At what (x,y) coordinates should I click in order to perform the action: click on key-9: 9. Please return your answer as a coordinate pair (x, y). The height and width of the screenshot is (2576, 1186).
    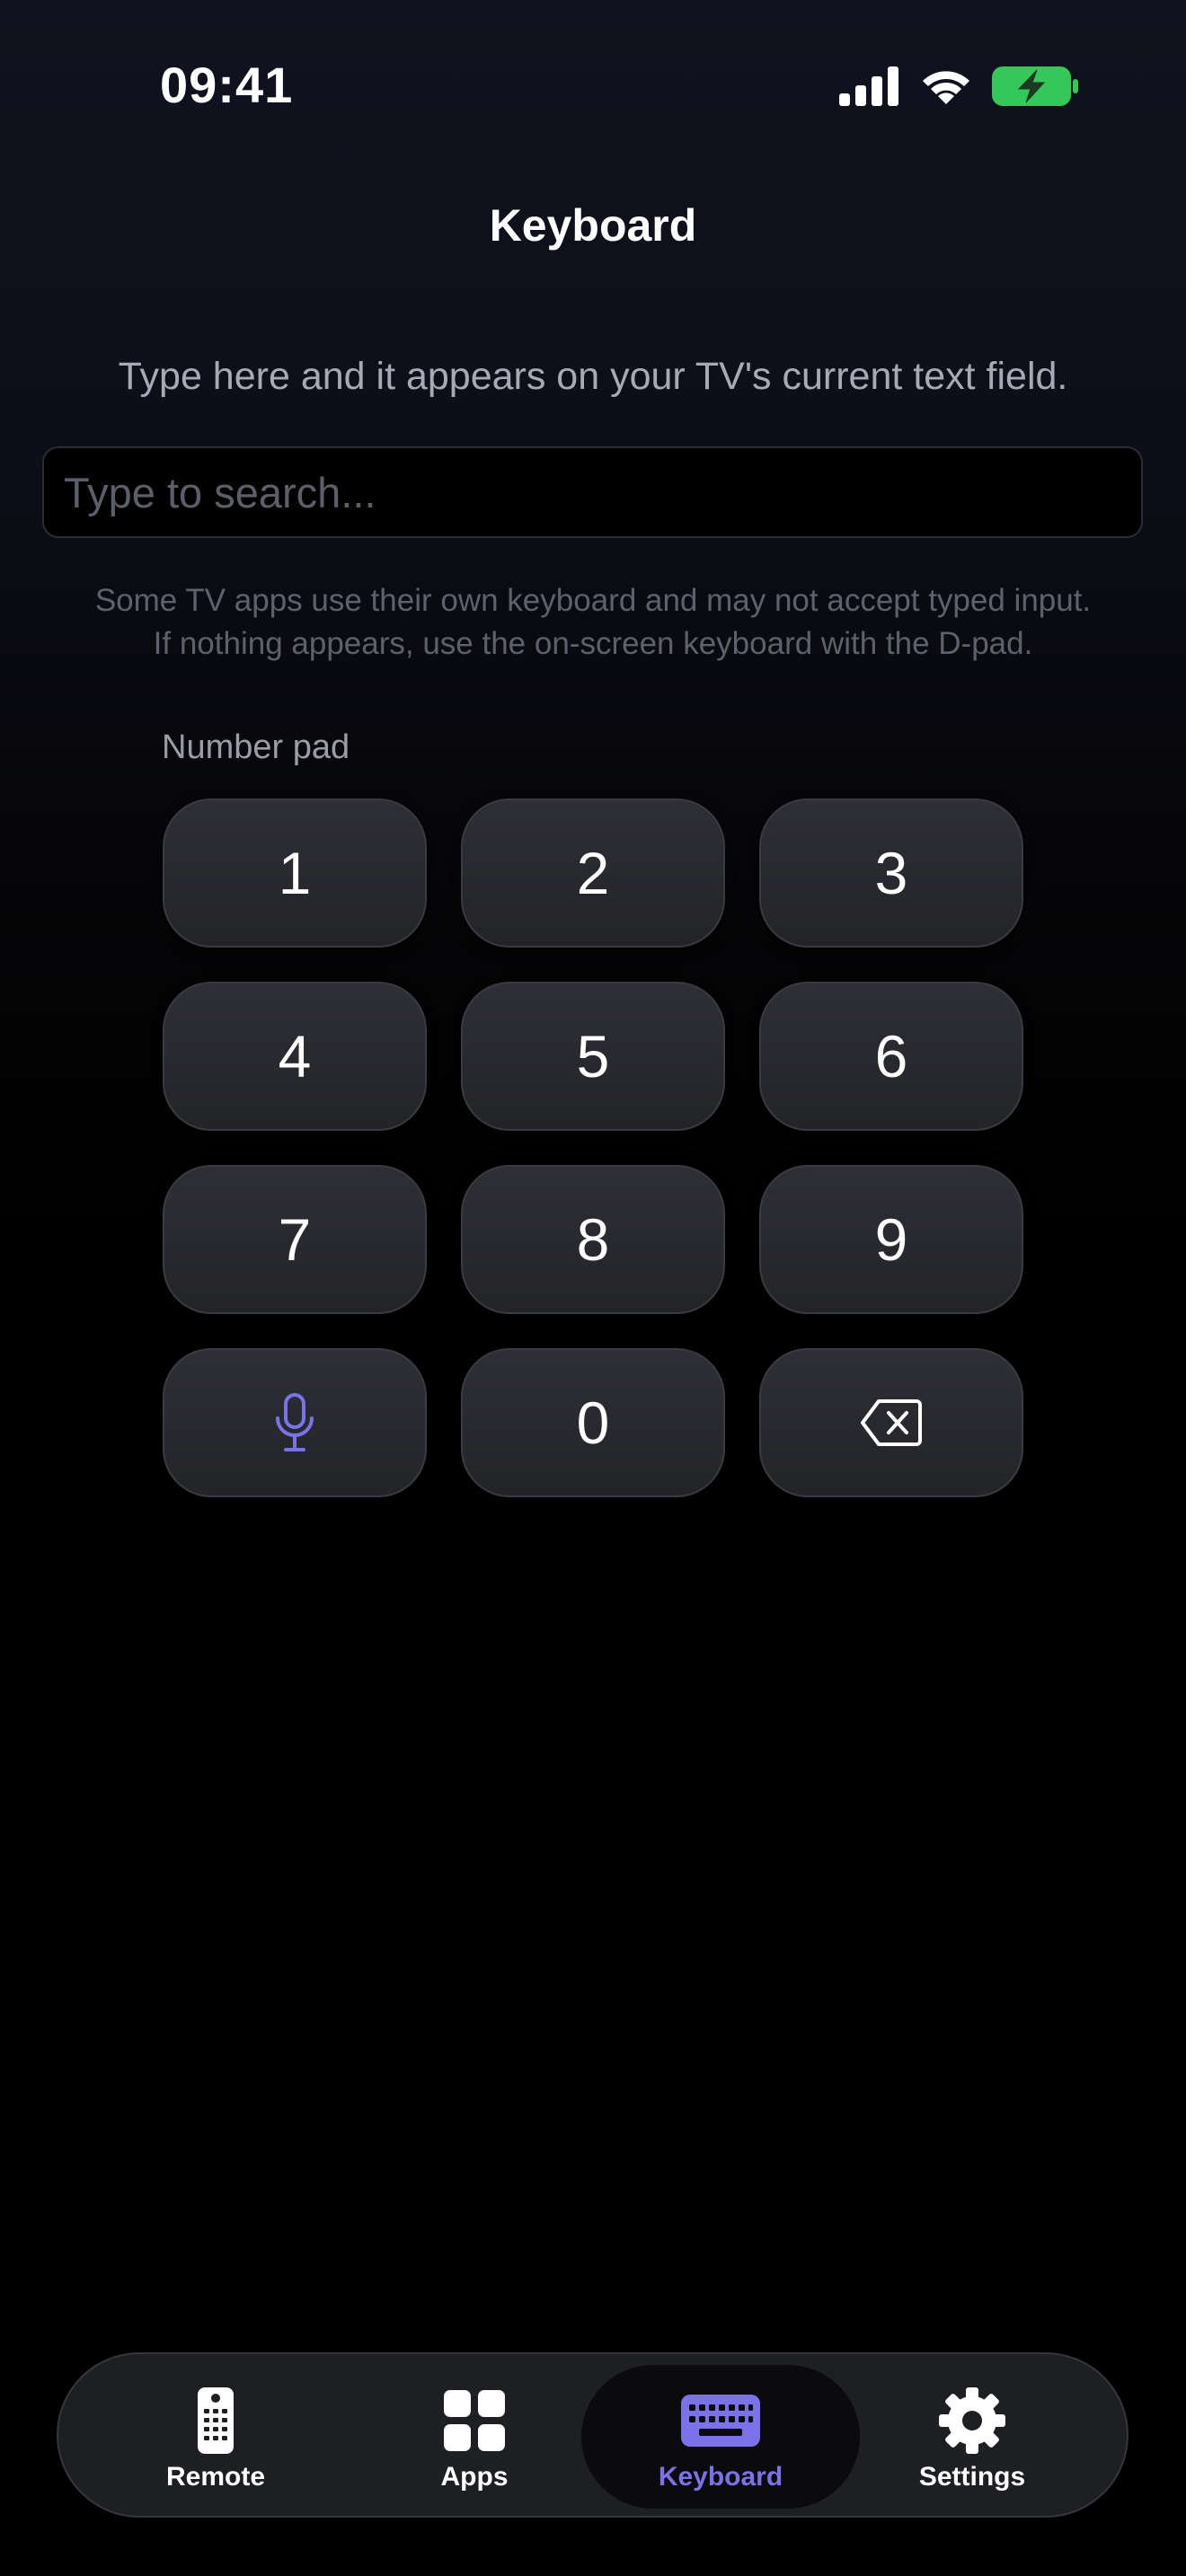
    Looking at the image, I should click on (891, 1239).